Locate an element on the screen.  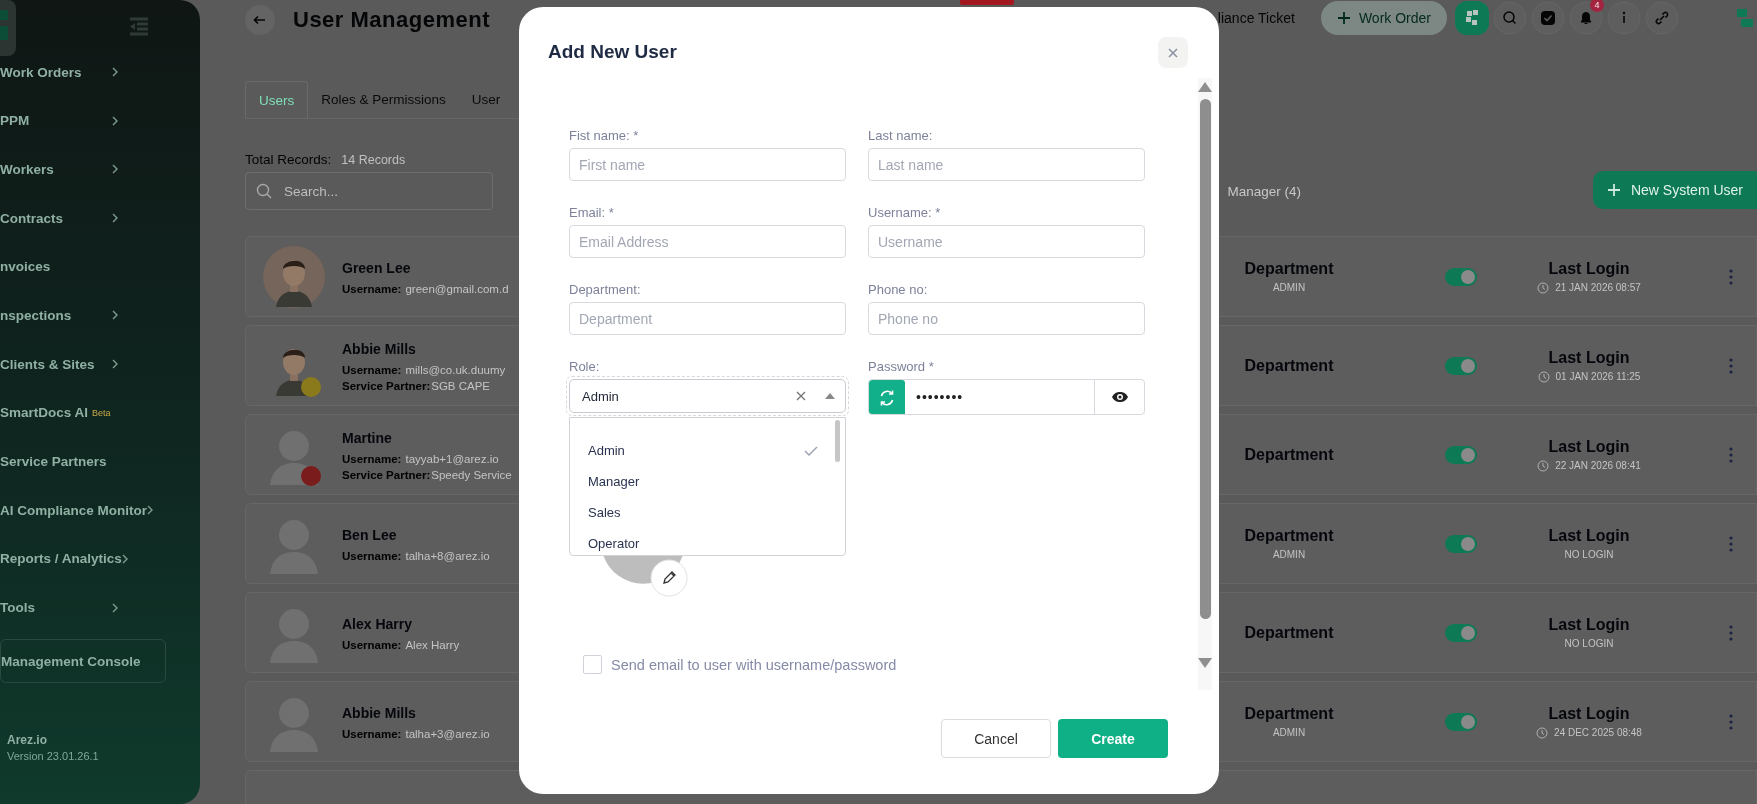
check-icon is located at coordinates (811, 450).